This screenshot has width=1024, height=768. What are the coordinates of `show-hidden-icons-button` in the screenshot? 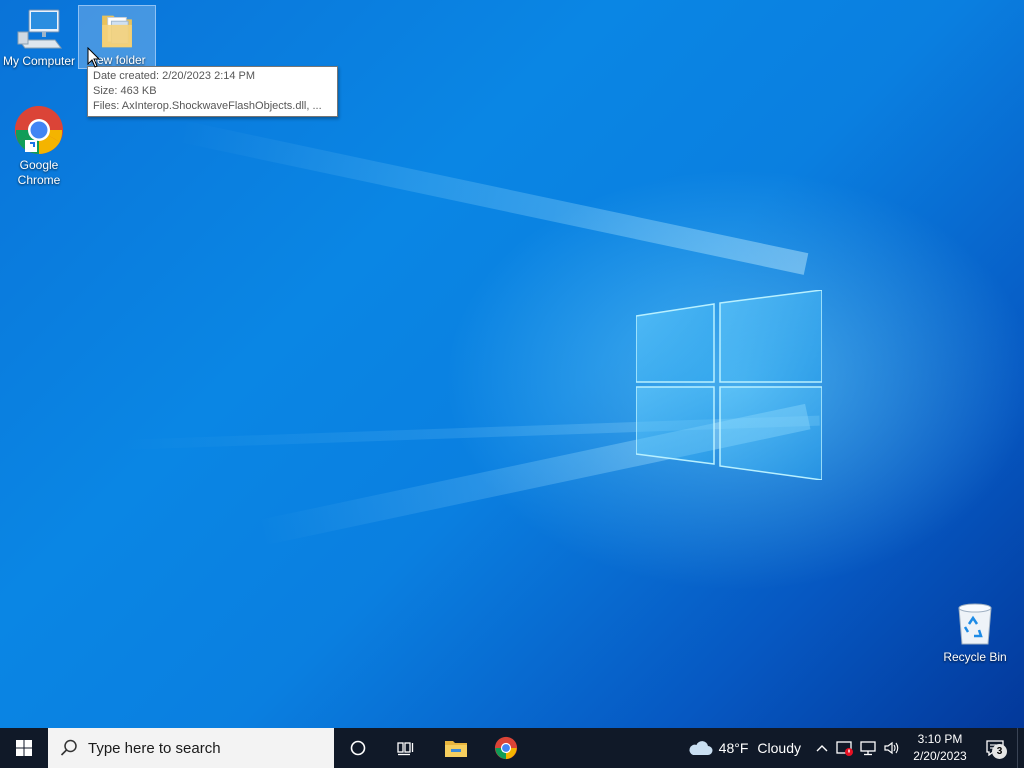 It's located at (822, 748).